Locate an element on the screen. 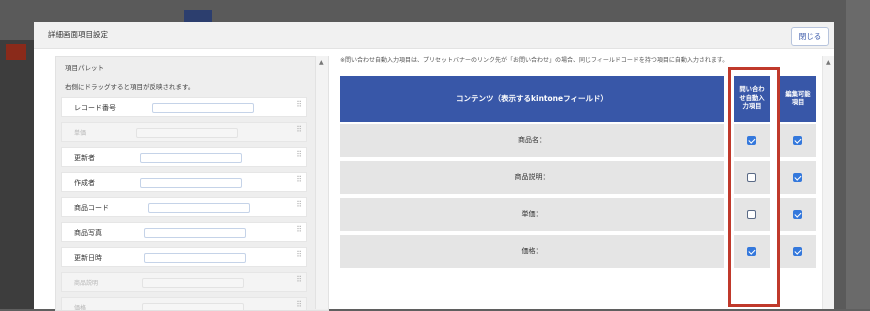 The width and height of the screenshot is (870, 311). backdrop-right-edge is located at coordinates (858, 154).